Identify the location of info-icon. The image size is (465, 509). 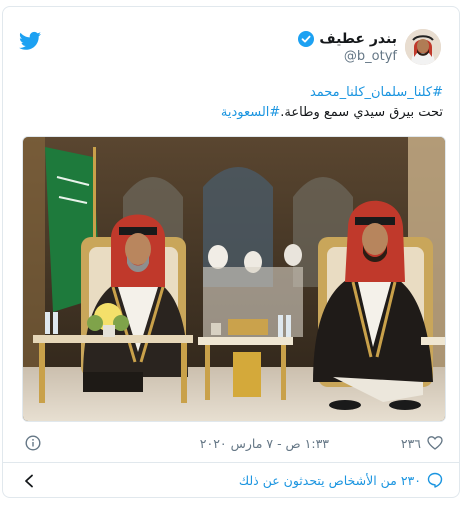
(33, 443).